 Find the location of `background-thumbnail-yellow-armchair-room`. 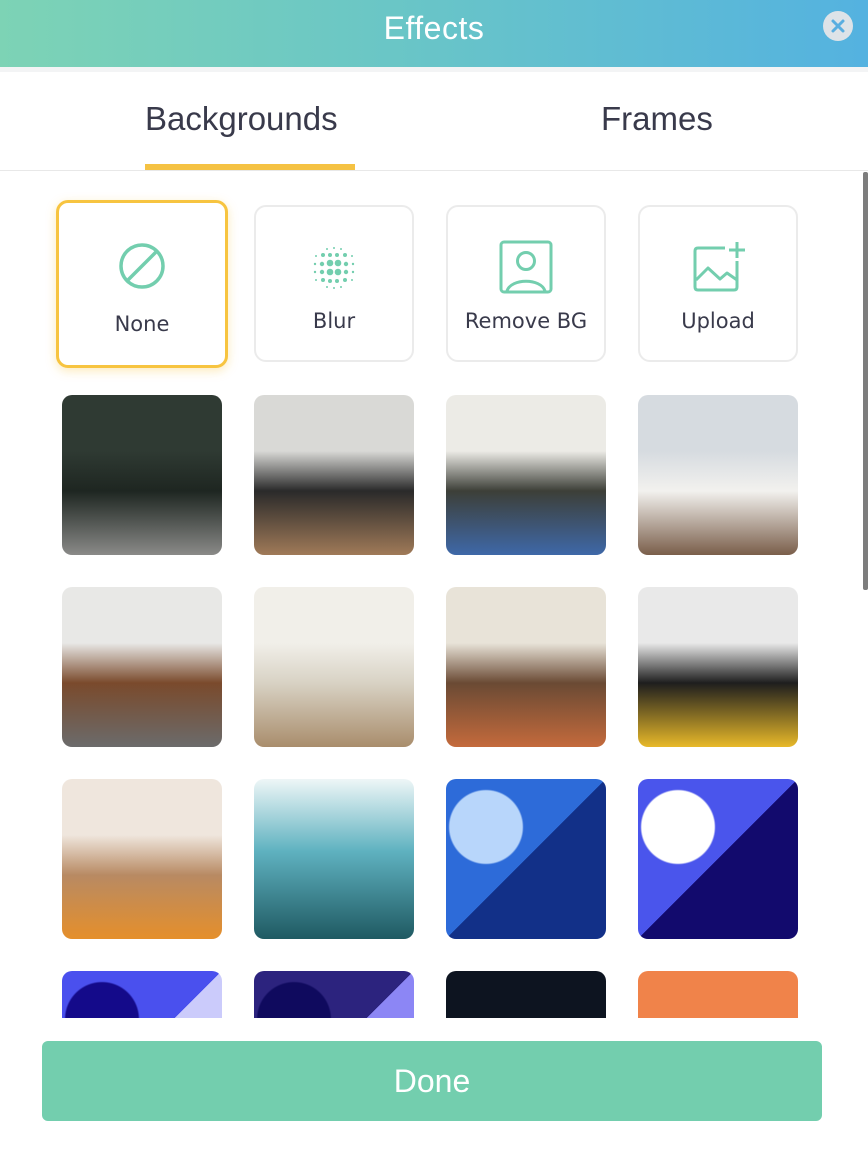

background-thumbnail-yellow-armchair-room is located at coordinates (718, 667).